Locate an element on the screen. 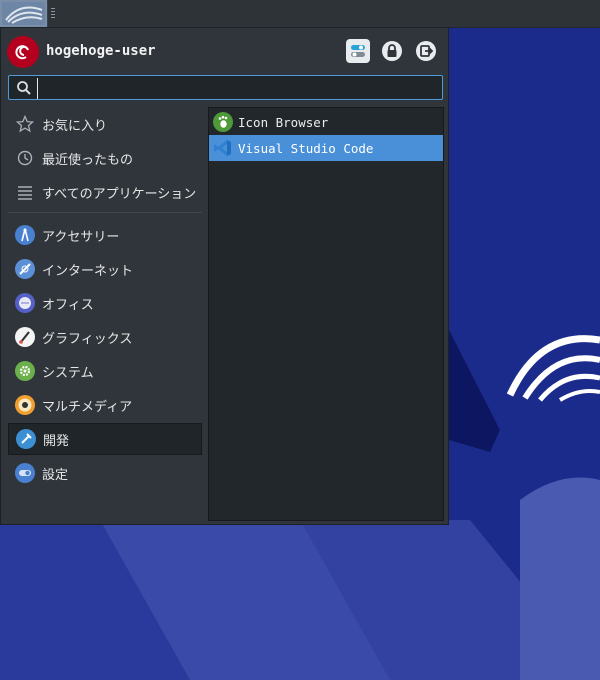  category-label: グラフィックス is located at coordinates (87, 339).